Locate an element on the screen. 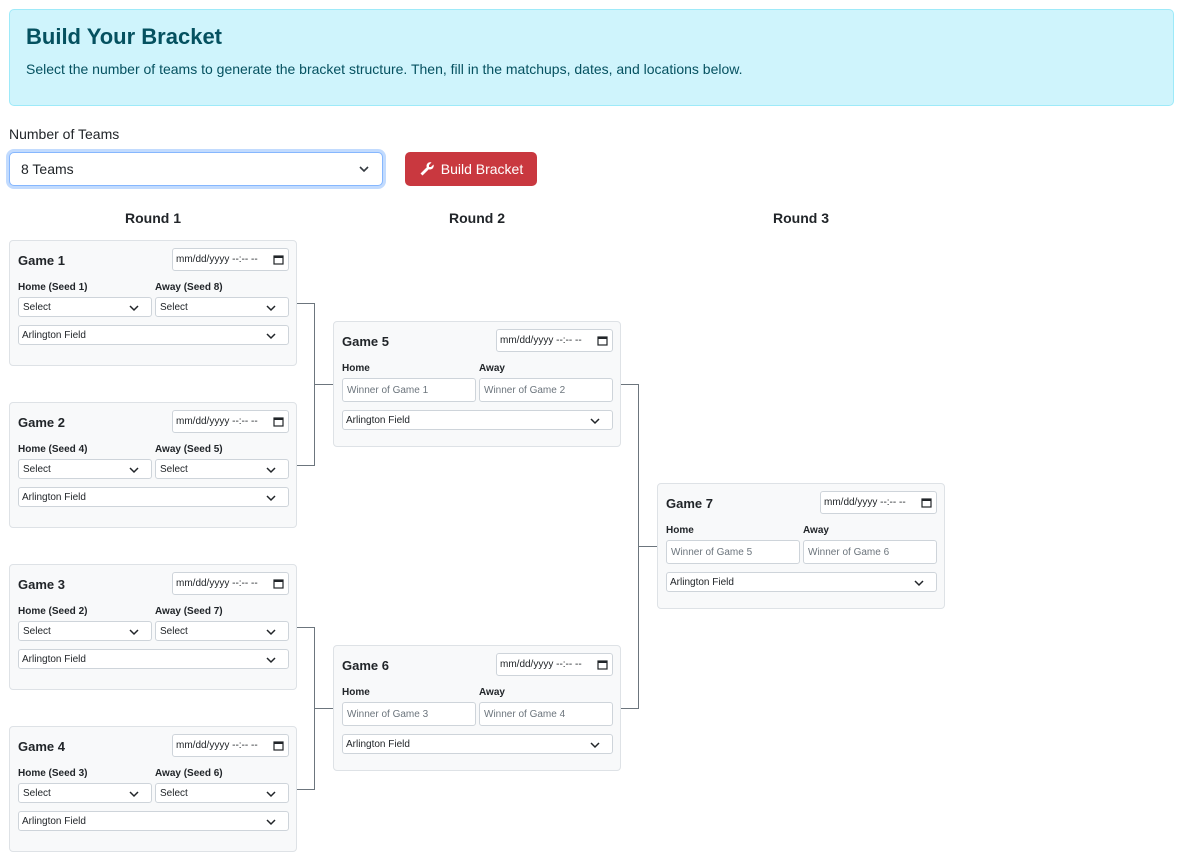 This screenshot has height=864, width=1194. build-bracket-button: Build Bracket is located at coordinates (471, 169).